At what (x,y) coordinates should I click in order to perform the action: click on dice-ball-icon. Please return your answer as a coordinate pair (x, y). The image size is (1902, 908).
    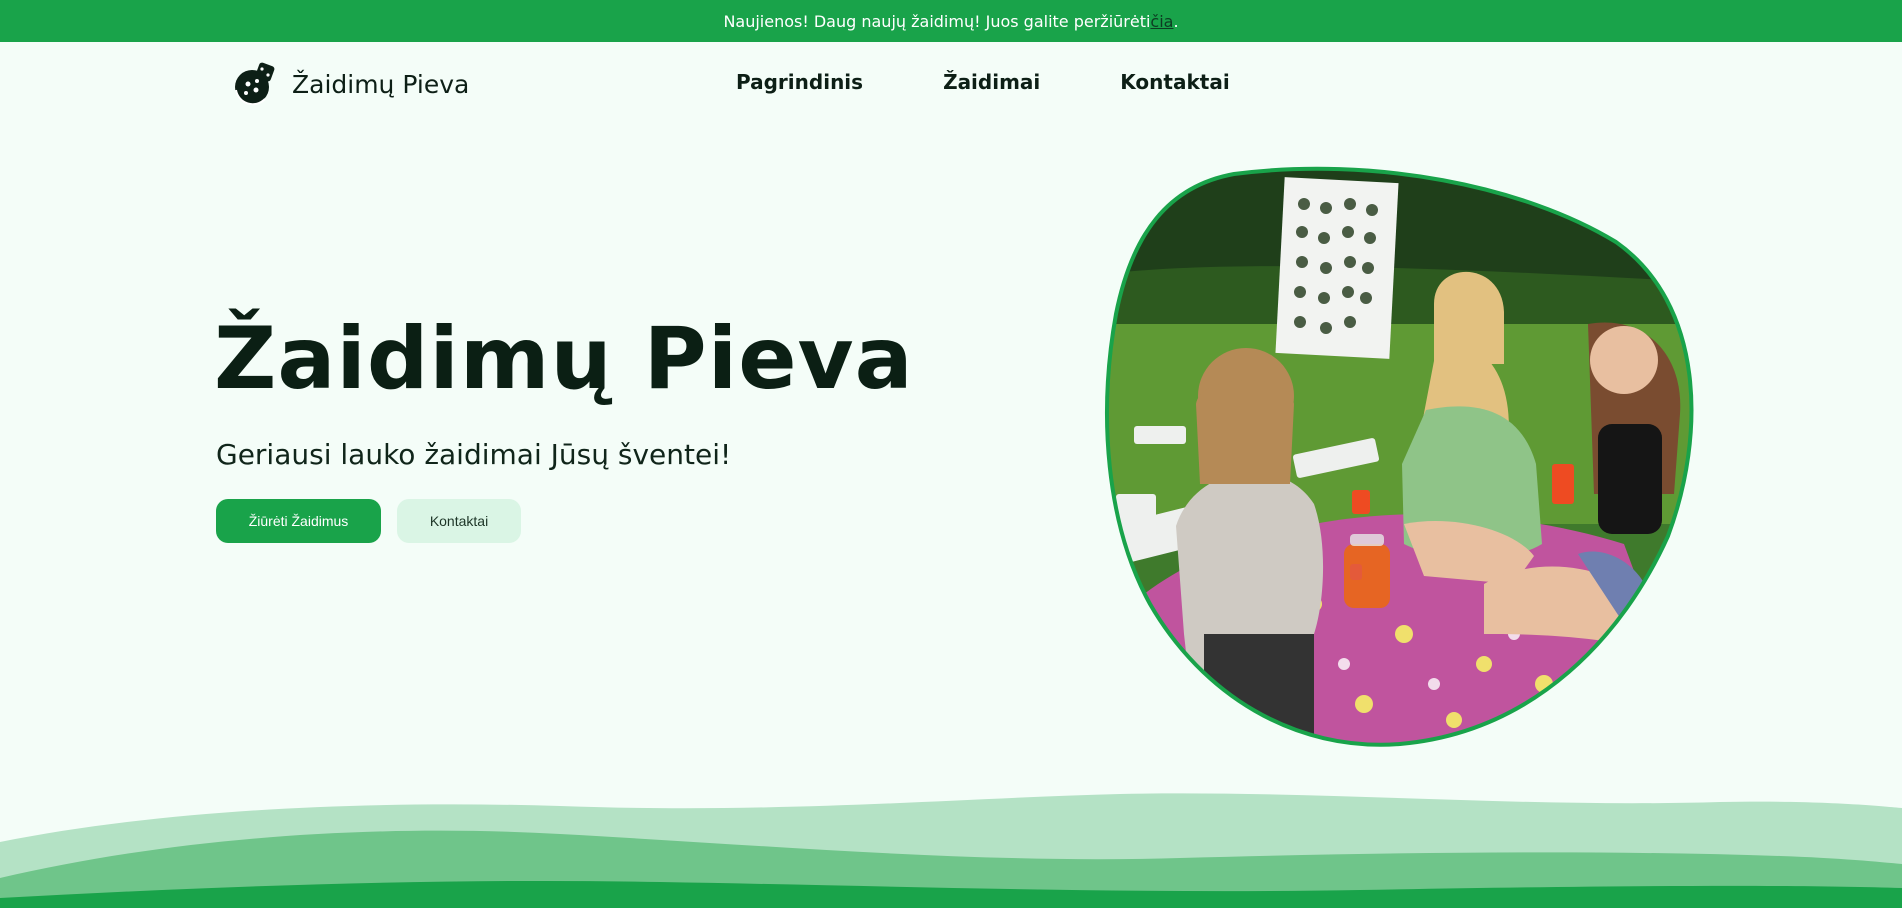
    Looking at the image, I should click on (255, 84).